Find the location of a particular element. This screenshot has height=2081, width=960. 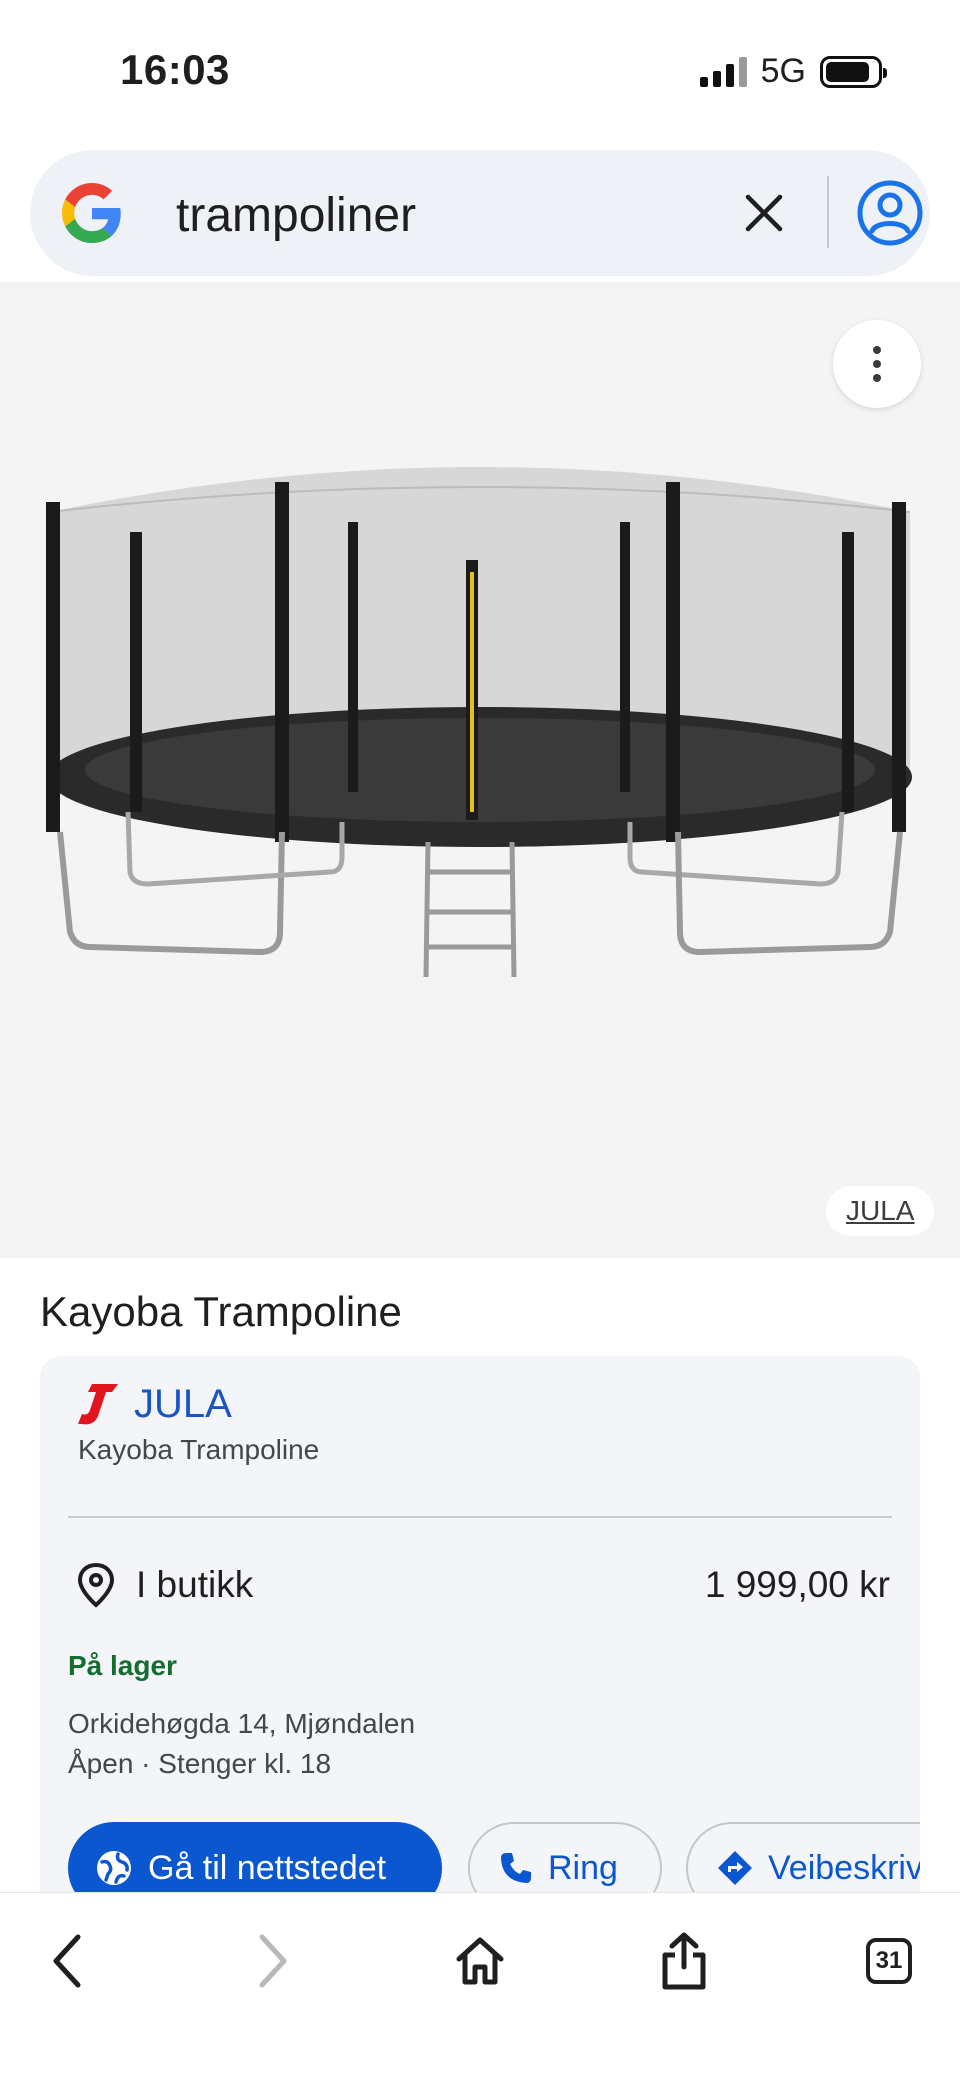

chevron-left-icon is located at coordinates (67, 1961).